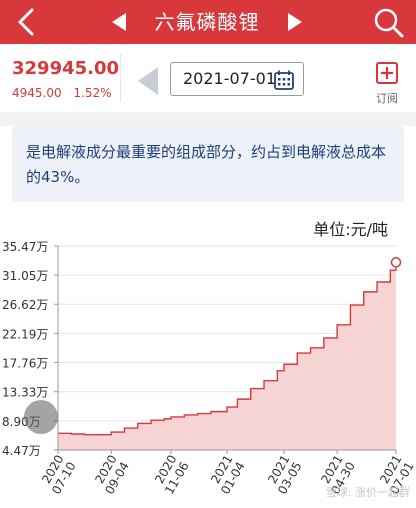 Image resolution: width=416 pixels, height=508 pixels. I want to click on plus-icon, so click(387, 73).